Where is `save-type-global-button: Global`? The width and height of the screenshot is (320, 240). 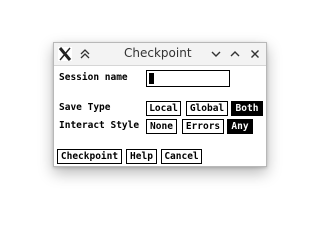
save-type-global-button: Global is located at coordinates (207, 108).